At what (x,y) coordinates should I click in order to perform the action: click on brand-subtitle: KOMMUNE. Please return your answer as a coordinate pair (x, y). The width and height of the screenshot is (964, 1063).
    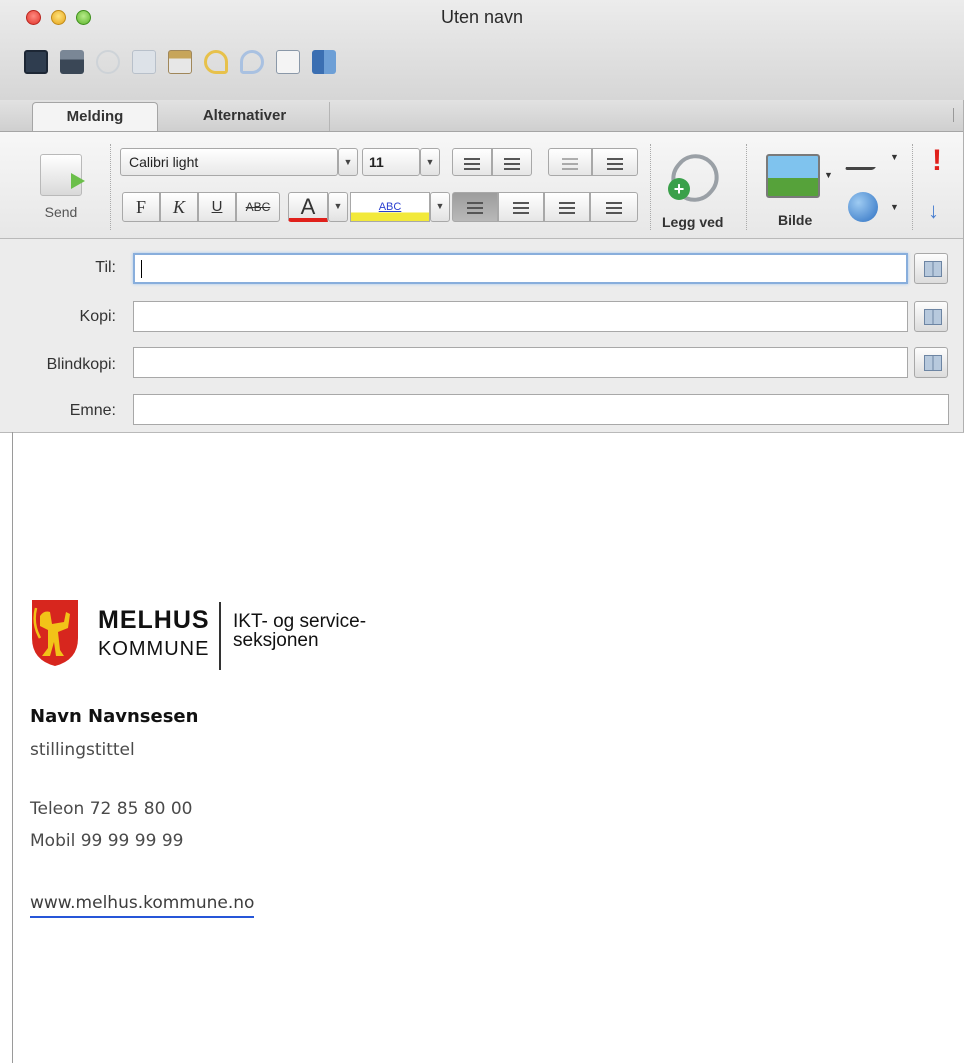
    Looking at the image, I should click on (154, 649).